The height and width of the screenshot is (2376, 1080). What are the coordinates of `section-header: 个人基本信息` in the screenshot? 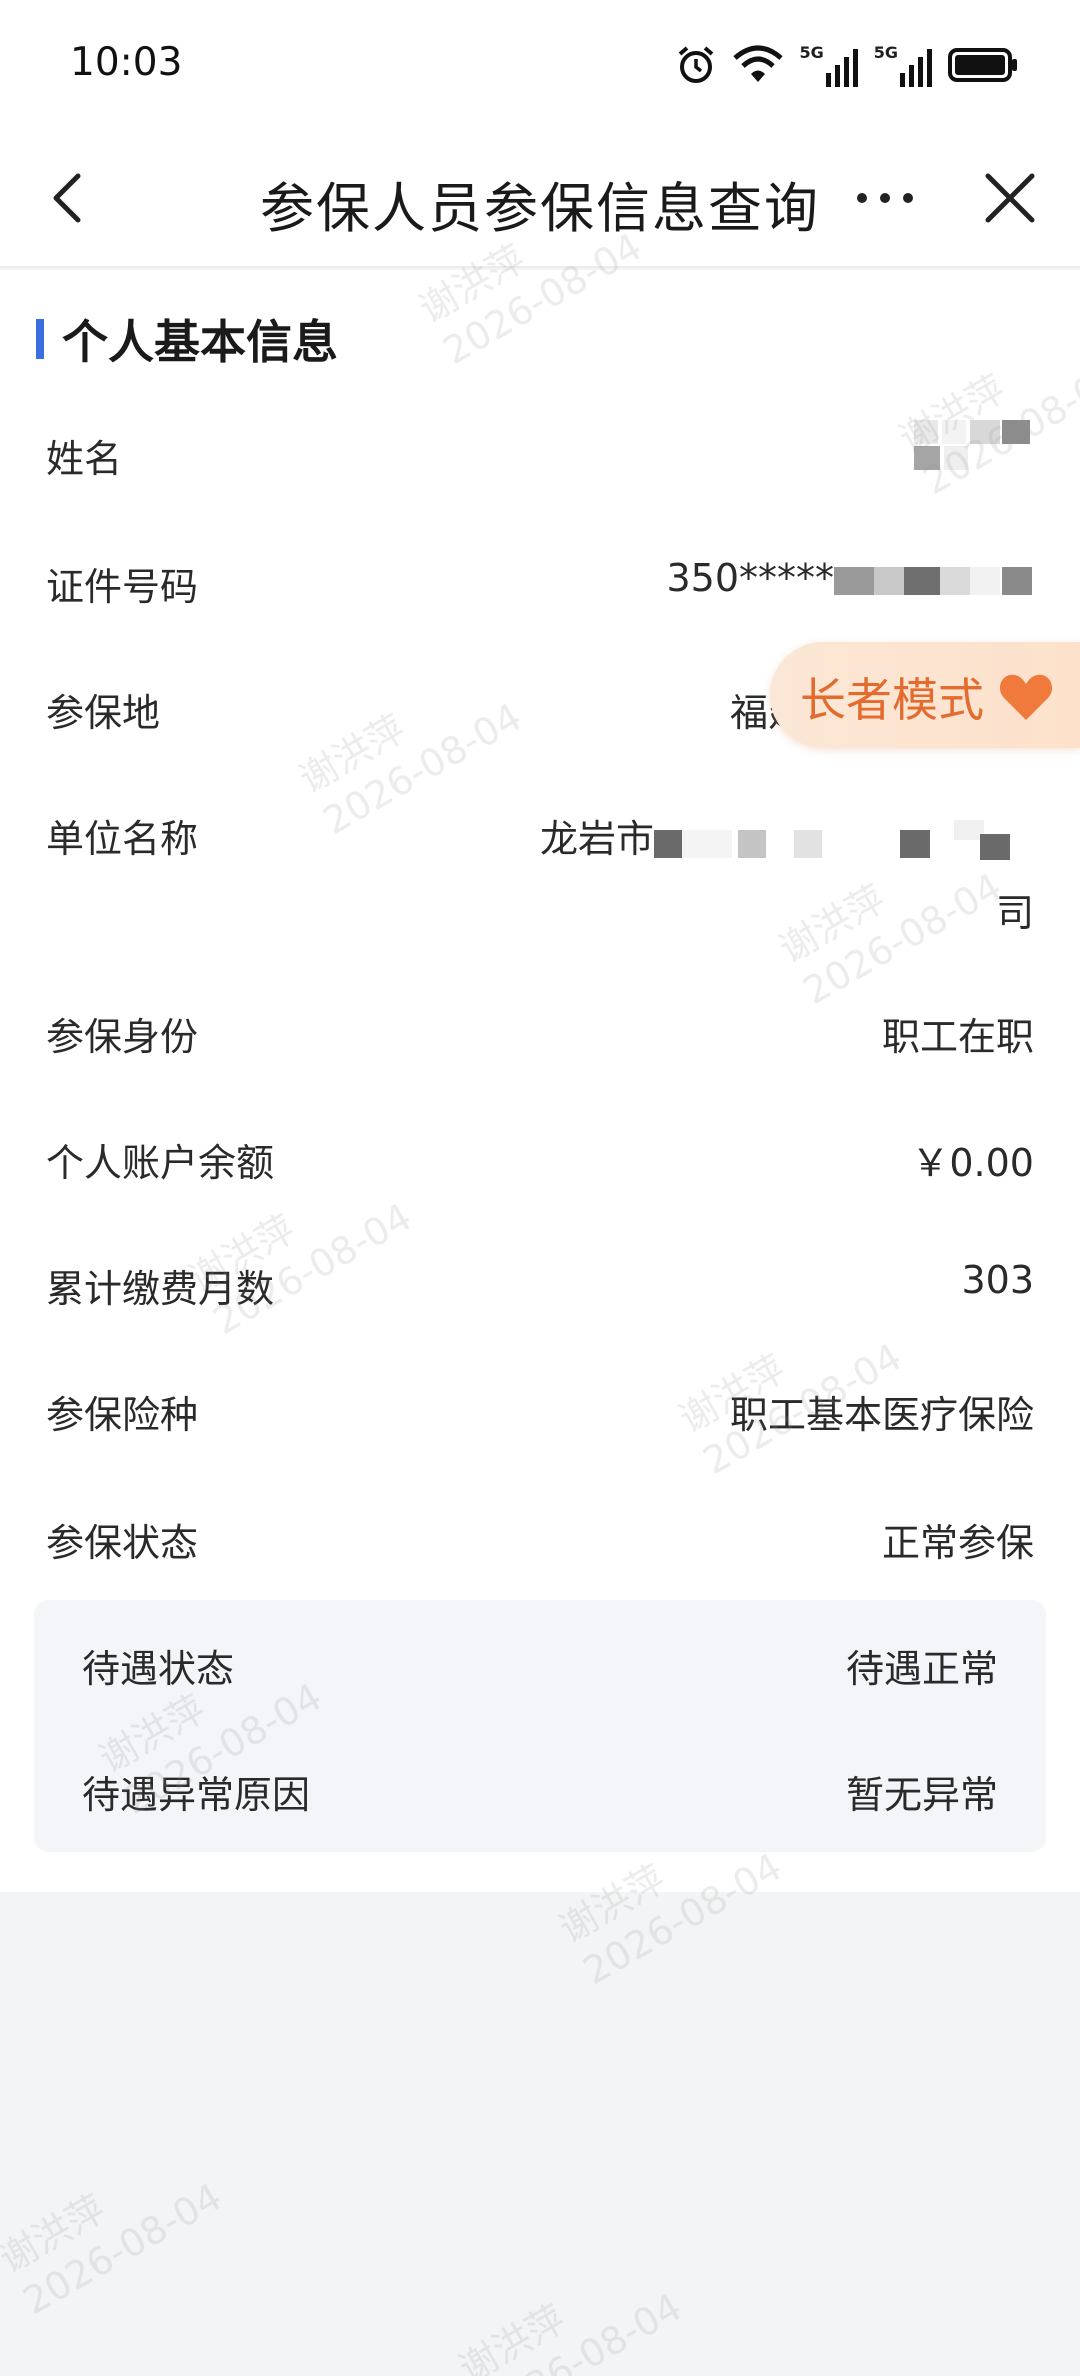 It's located at (187, 339).